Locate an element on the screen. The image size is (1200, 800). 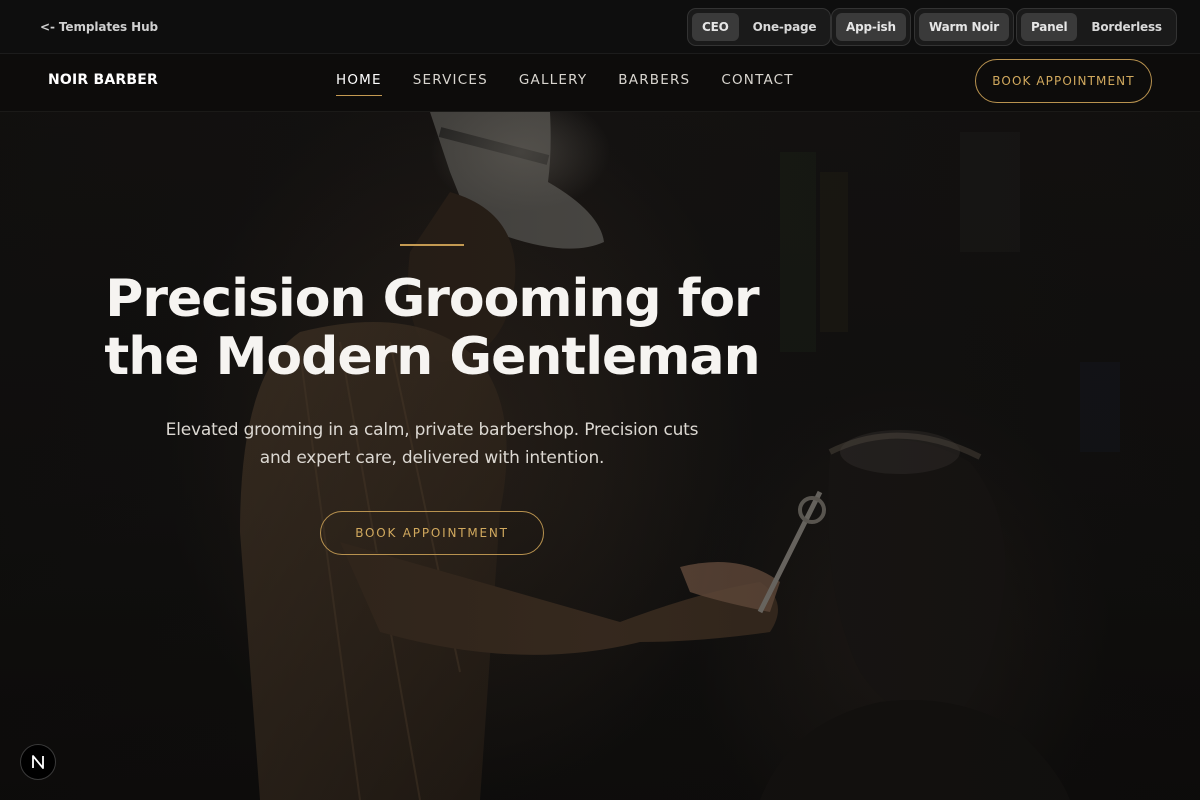
nav-link-services: SERVICES is located at coordinates (450, 84).